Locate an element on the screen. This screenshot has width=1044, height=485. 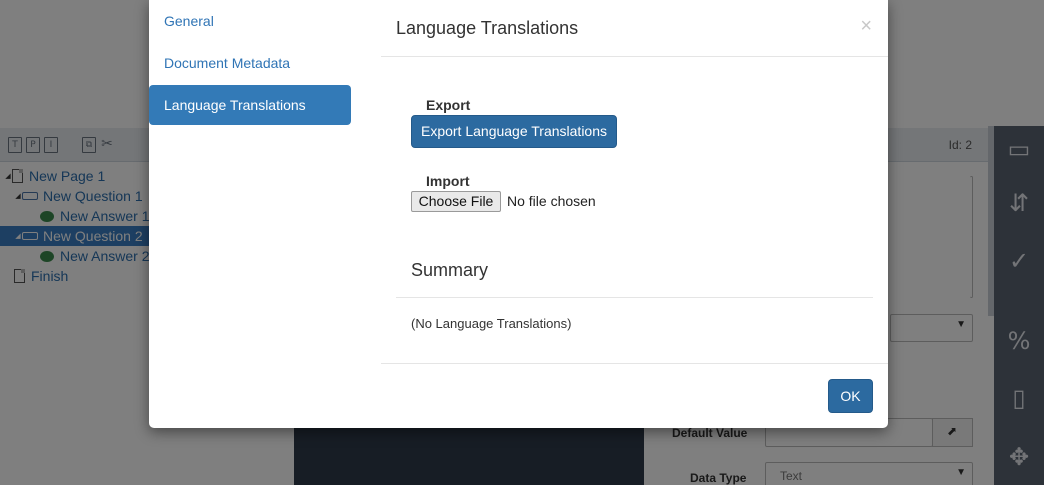
choose-file-button: Choose File is located at coordinates (456, 201).